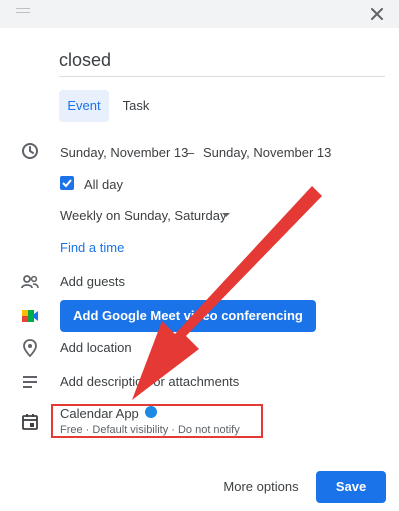 The width and height of the screenshot is (399, 511). What do you see at coordinates (136, 106) in the screenshot?
I see `tab-task: Task` at bounding box center [136, 106].